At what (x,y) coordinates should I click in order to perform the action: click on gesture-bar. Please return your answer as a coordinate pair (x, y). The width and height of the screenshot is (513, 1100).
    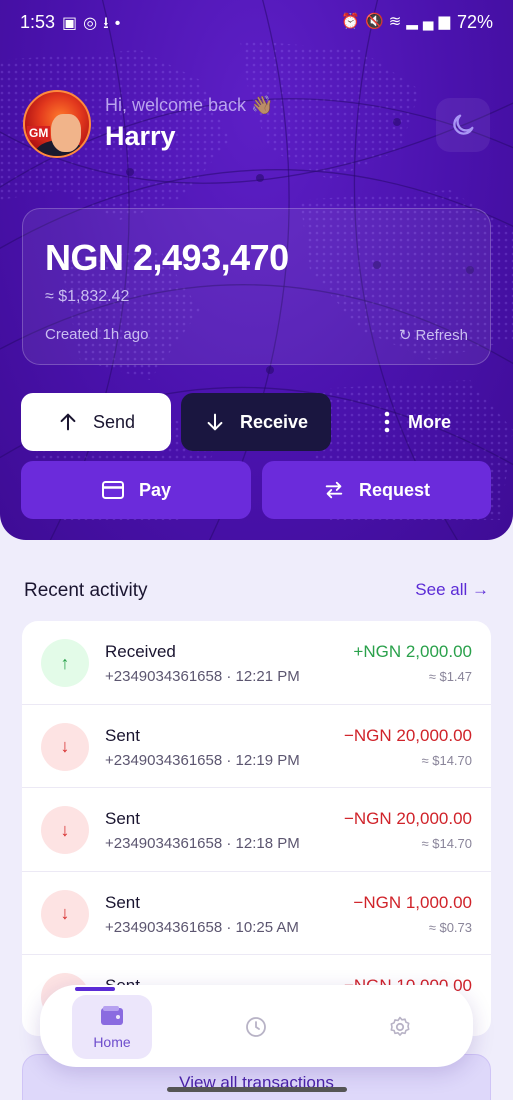
    Looking at the image, I should click on (257, 1089).